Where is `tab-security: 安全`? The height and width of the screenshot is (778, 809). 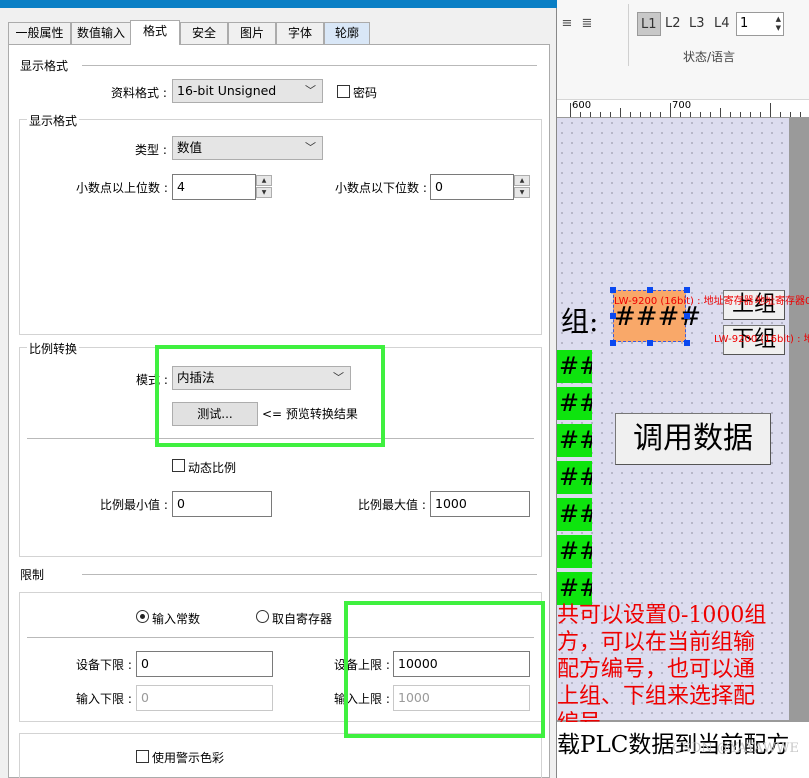 tab-security: 安全 is located at coordinates (204, 33).